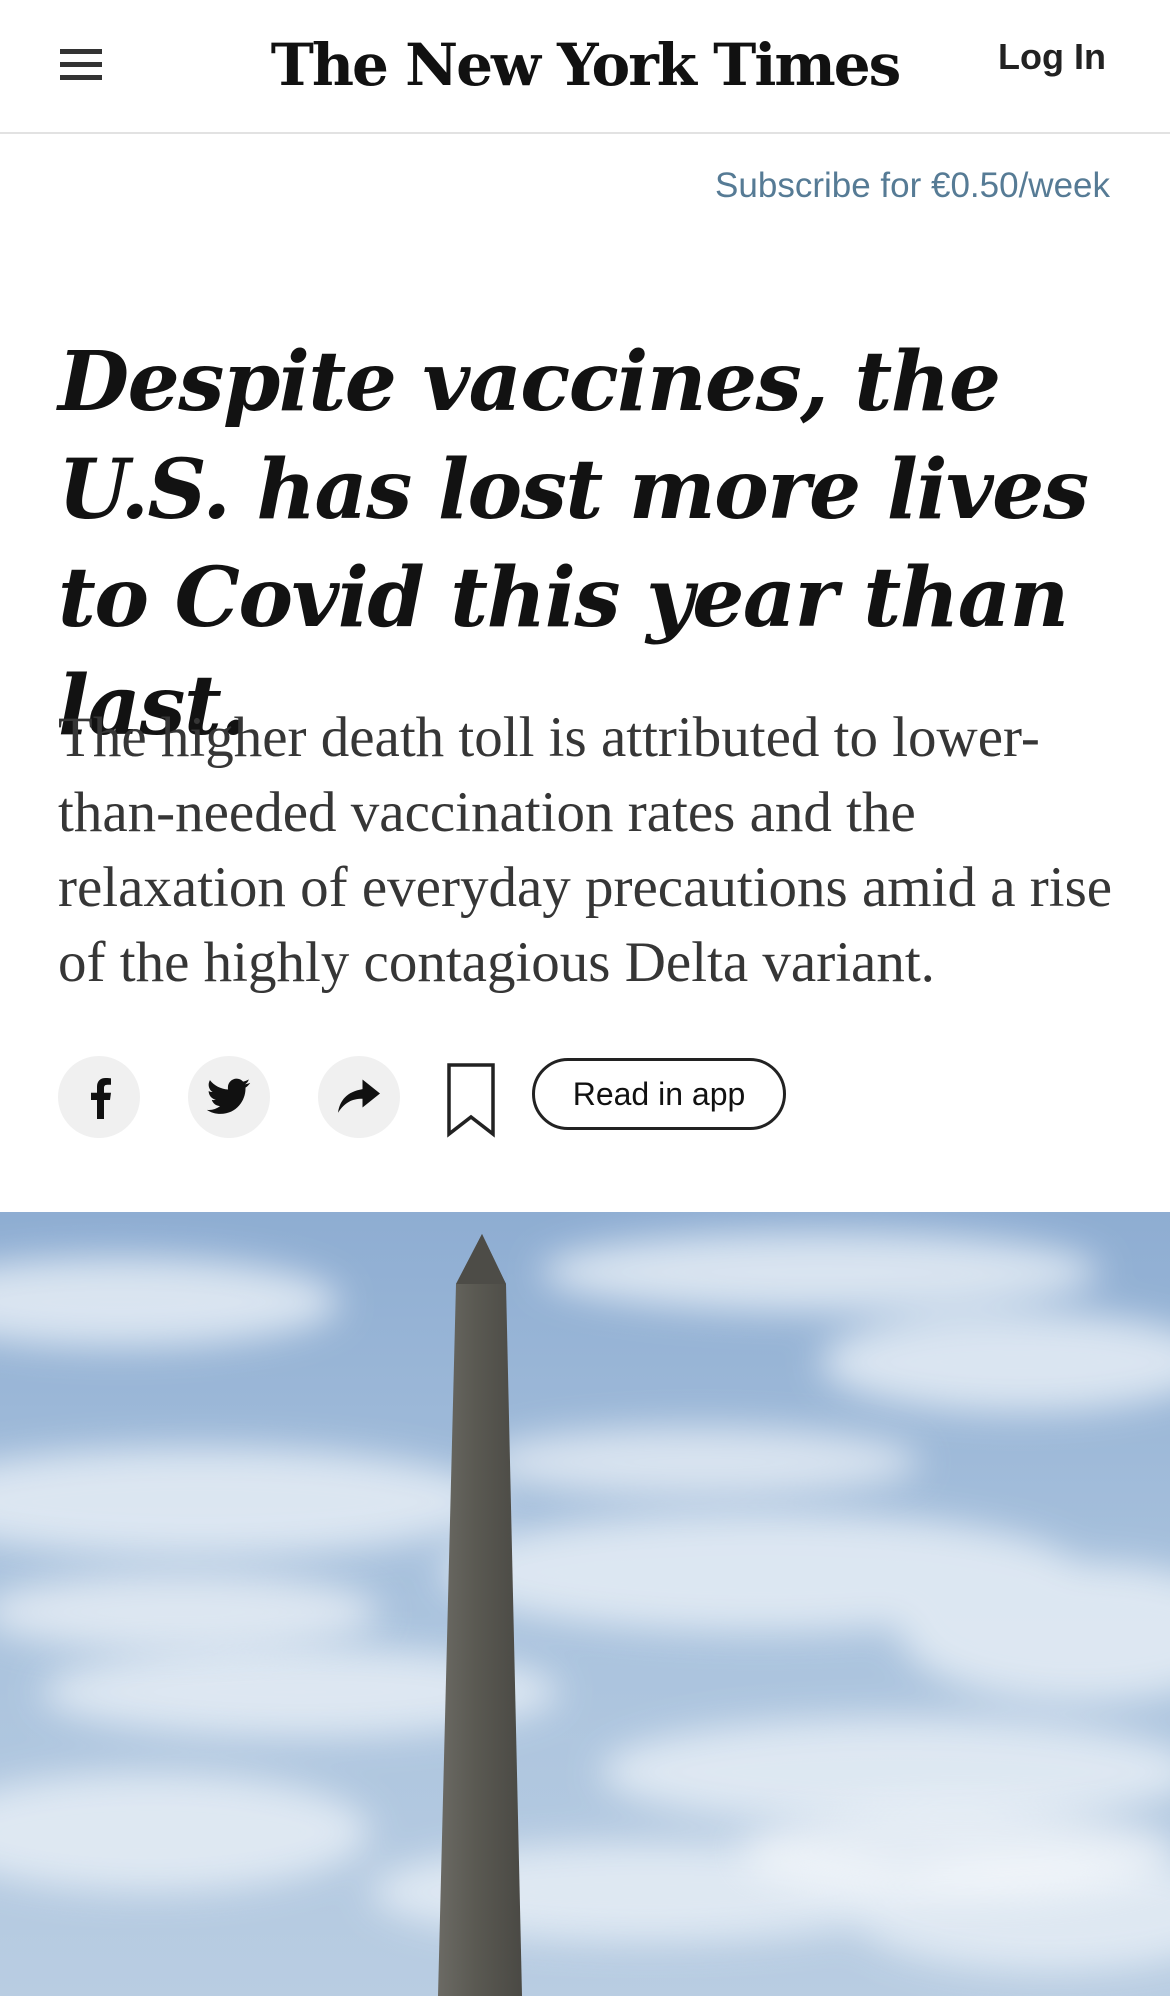 Image resolution: width=1170 pixels, height=1996 pixels. I want to click on bookmark-icon, so click(471, 1100).